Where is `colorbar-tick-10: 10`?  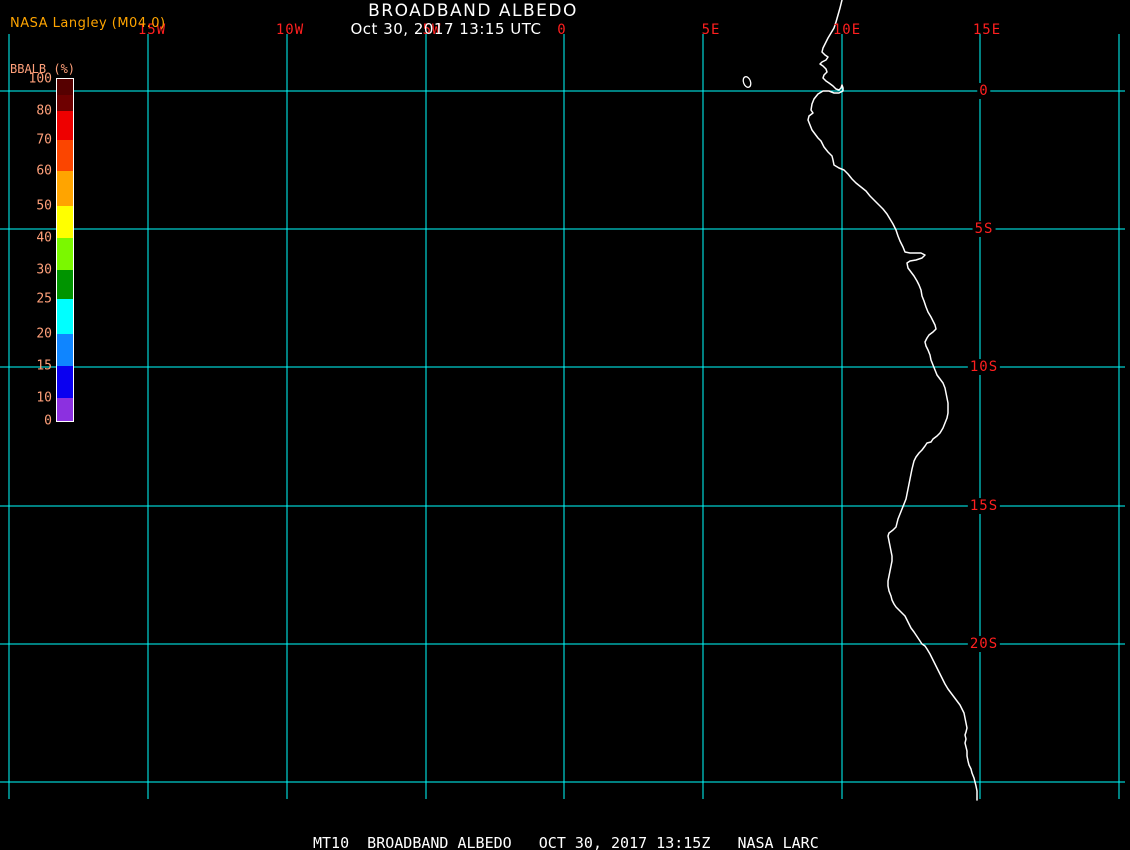 colorbar-tick-10: 10 is located at coordinates (44, 398).